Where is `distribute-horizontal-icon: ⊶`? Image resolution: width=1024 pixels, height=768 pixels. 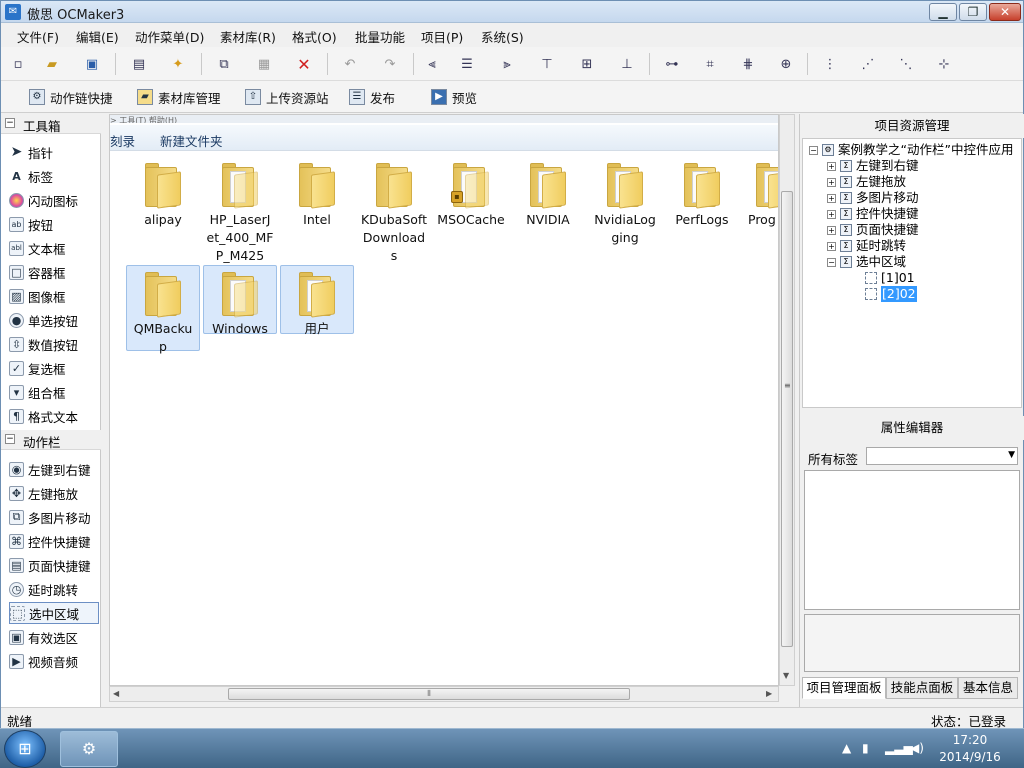 distribute-horizontal-icon: ⊶ is located at coordinates (672, 64).